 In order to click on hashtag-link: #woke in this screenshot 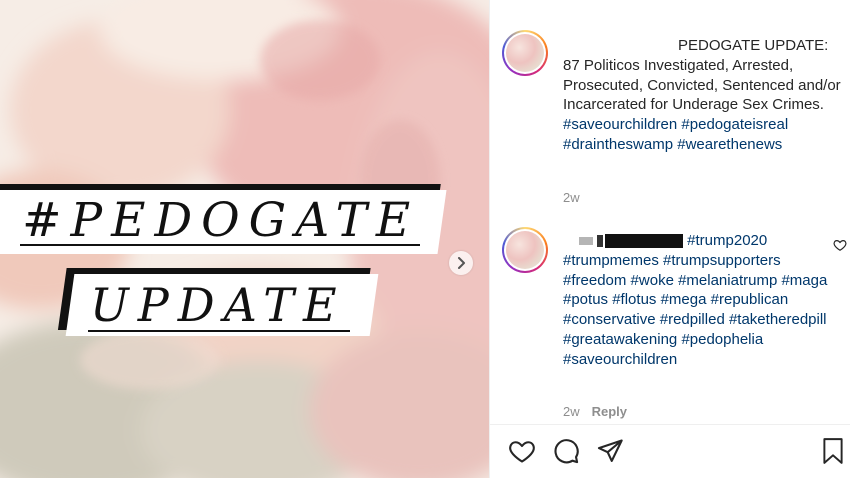, I will do `click(652, 280)`.